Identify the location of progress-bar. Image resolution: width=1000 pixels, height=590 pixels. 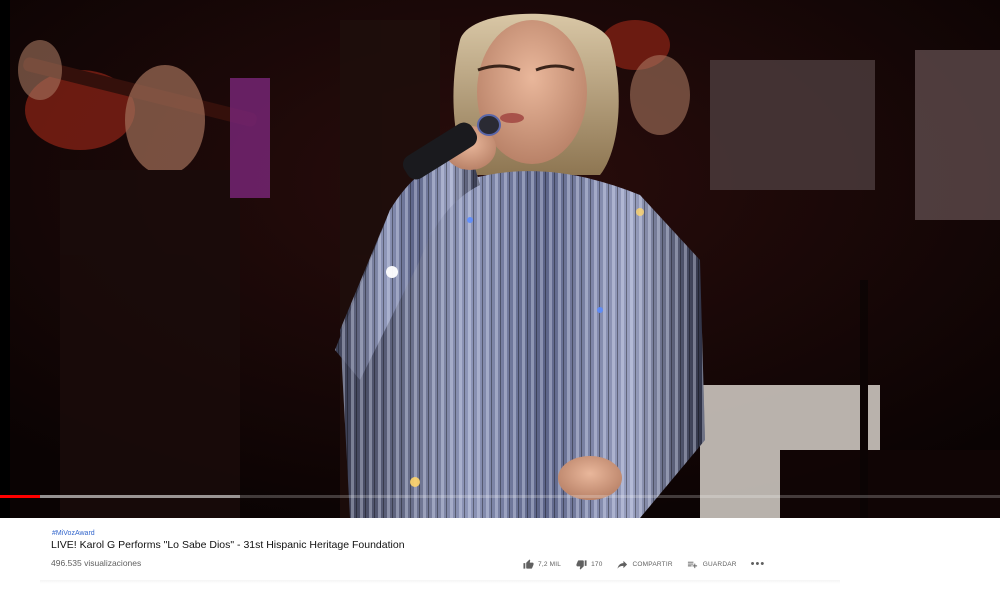
(500, 496).